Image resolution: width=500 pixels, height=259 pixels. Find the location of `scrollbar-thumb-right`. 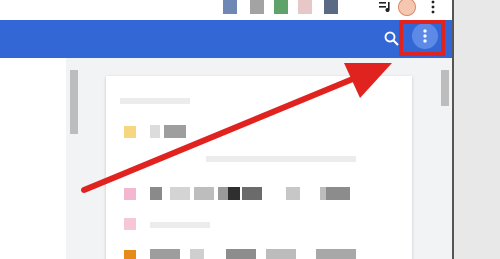

scrollbar-thumb-right is located at coordinates (445, 88).